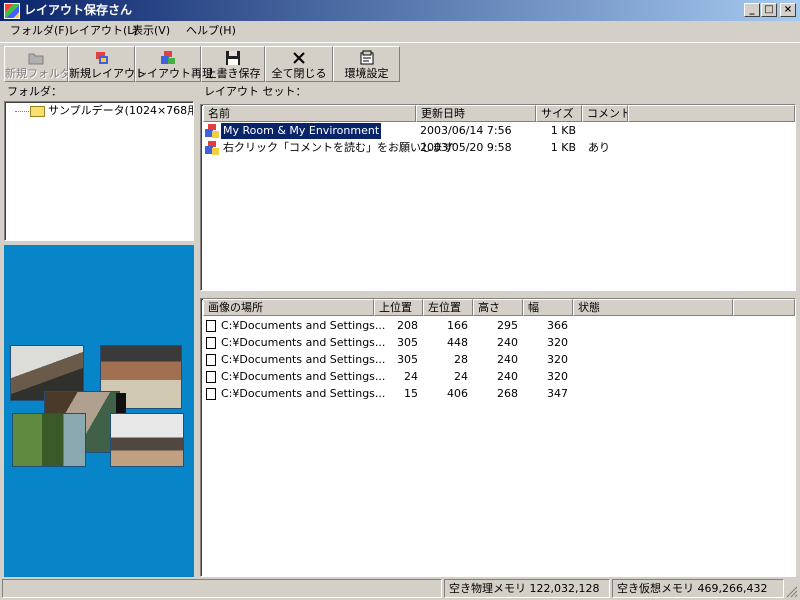 This screenshot has width=800, height=600. I want to click on new-layout-icon, so click(101, 58).